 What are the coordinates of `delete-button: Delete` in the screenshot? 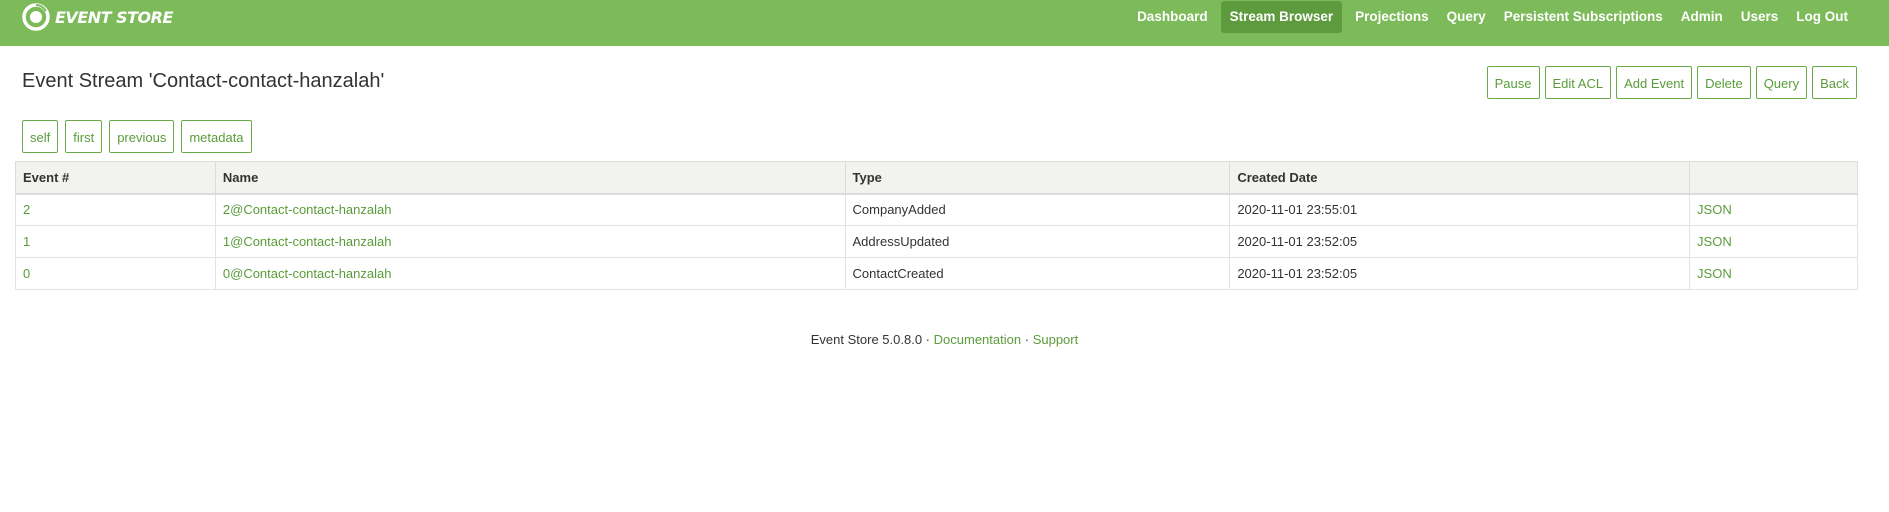 It's located at (1724, 82).